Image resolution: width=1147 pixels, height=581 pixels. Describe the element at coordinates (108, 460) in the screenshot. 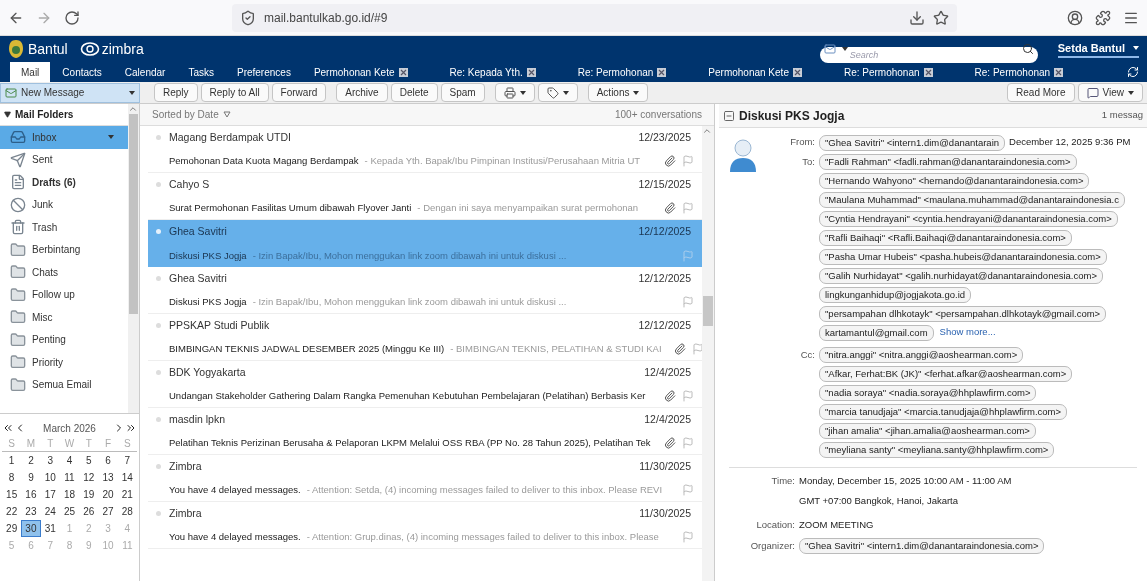

I see `calendar-day: 6` at that location.